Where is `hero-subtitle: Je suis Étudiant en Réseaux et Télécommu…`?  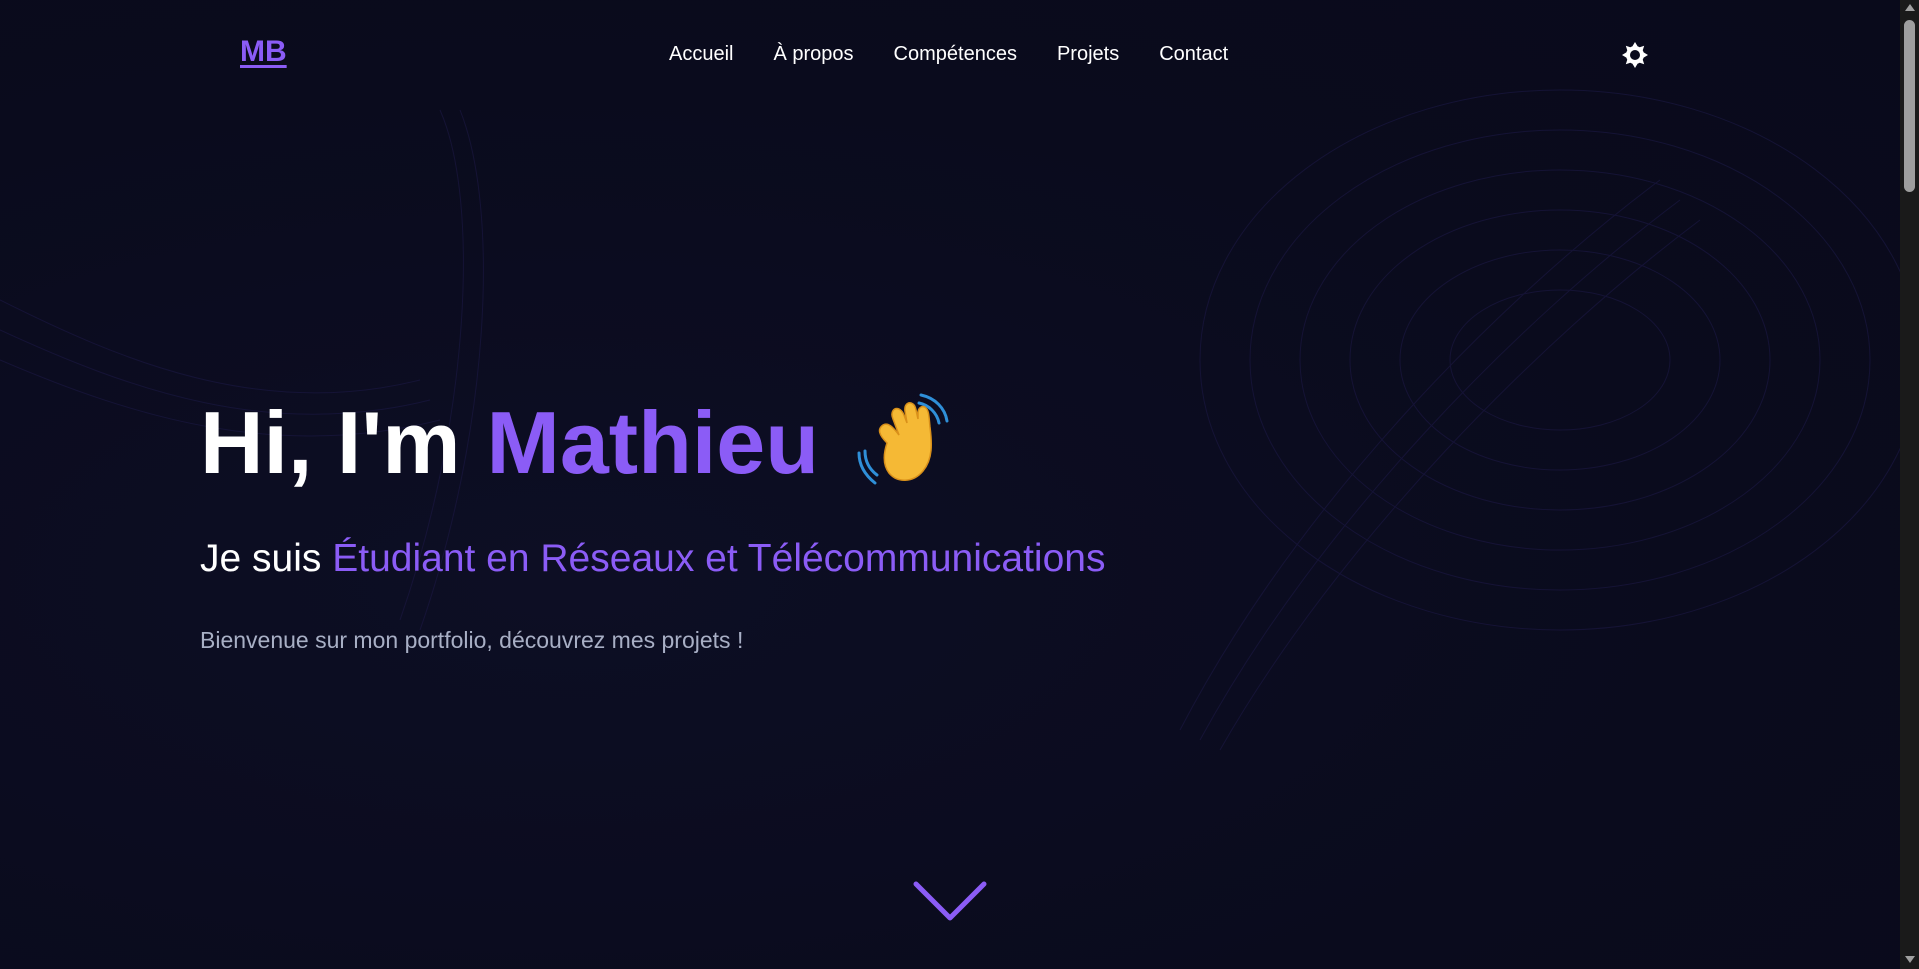 hero-subtitle: Je suis Étudiant en Réseaux et Télécommu… is located at coordinates (652, 559).